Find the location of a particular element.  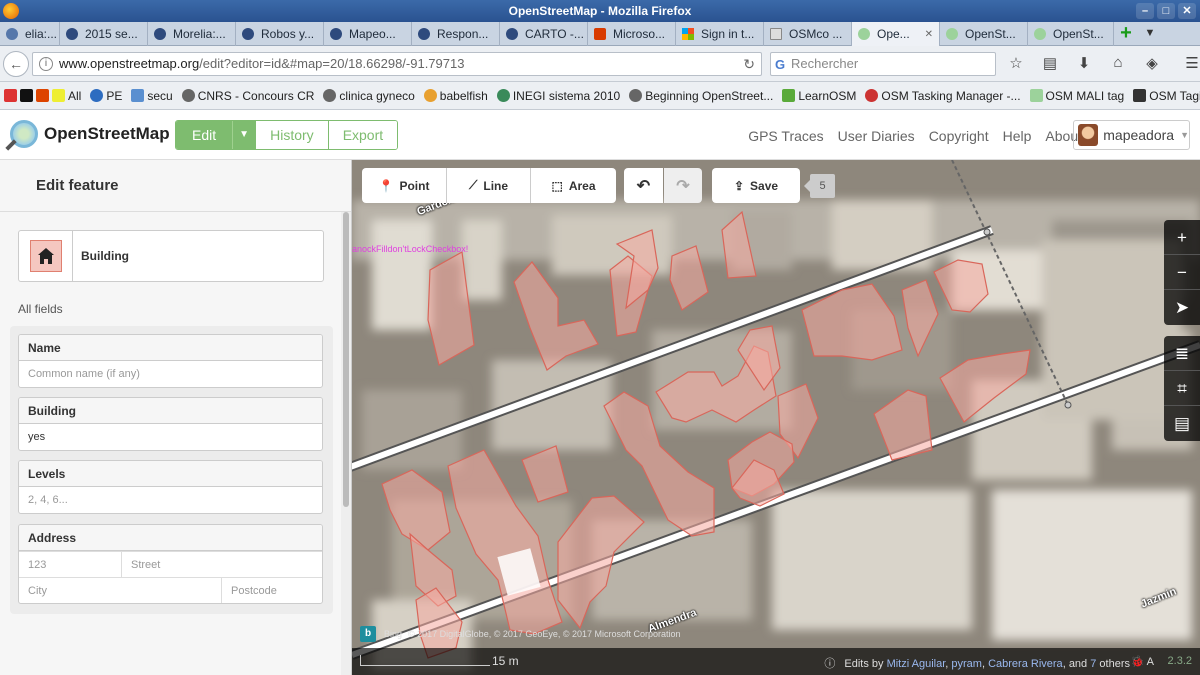

info-icon: i is located at coordinates (46, 64).